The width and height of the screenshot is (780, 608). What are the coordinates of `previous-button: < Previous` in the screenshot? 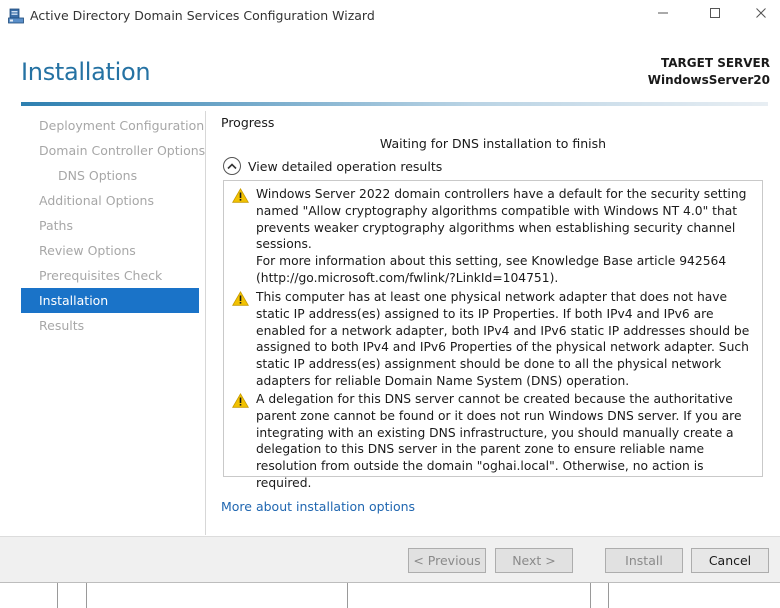 It's located at (447, 560).